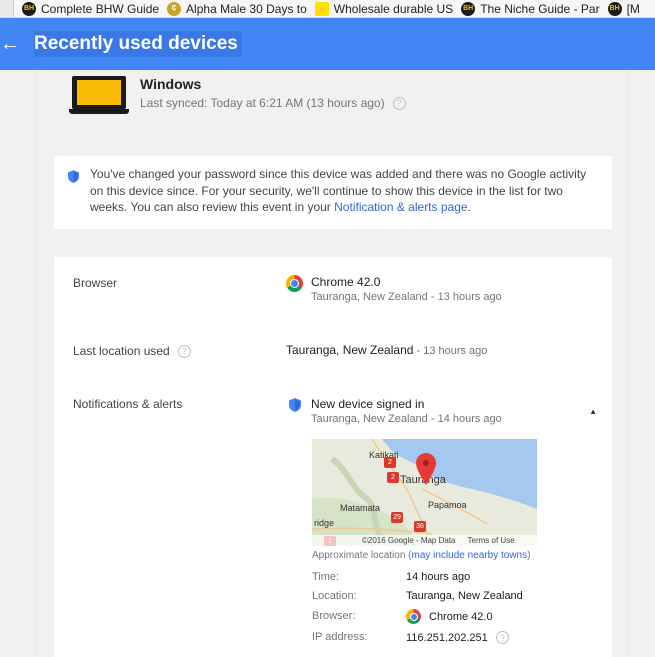 The height and width of the screenshot is (657, 655). I want to click on bookmark-label: Alpha Male 30 Days to, so click(246, 8).